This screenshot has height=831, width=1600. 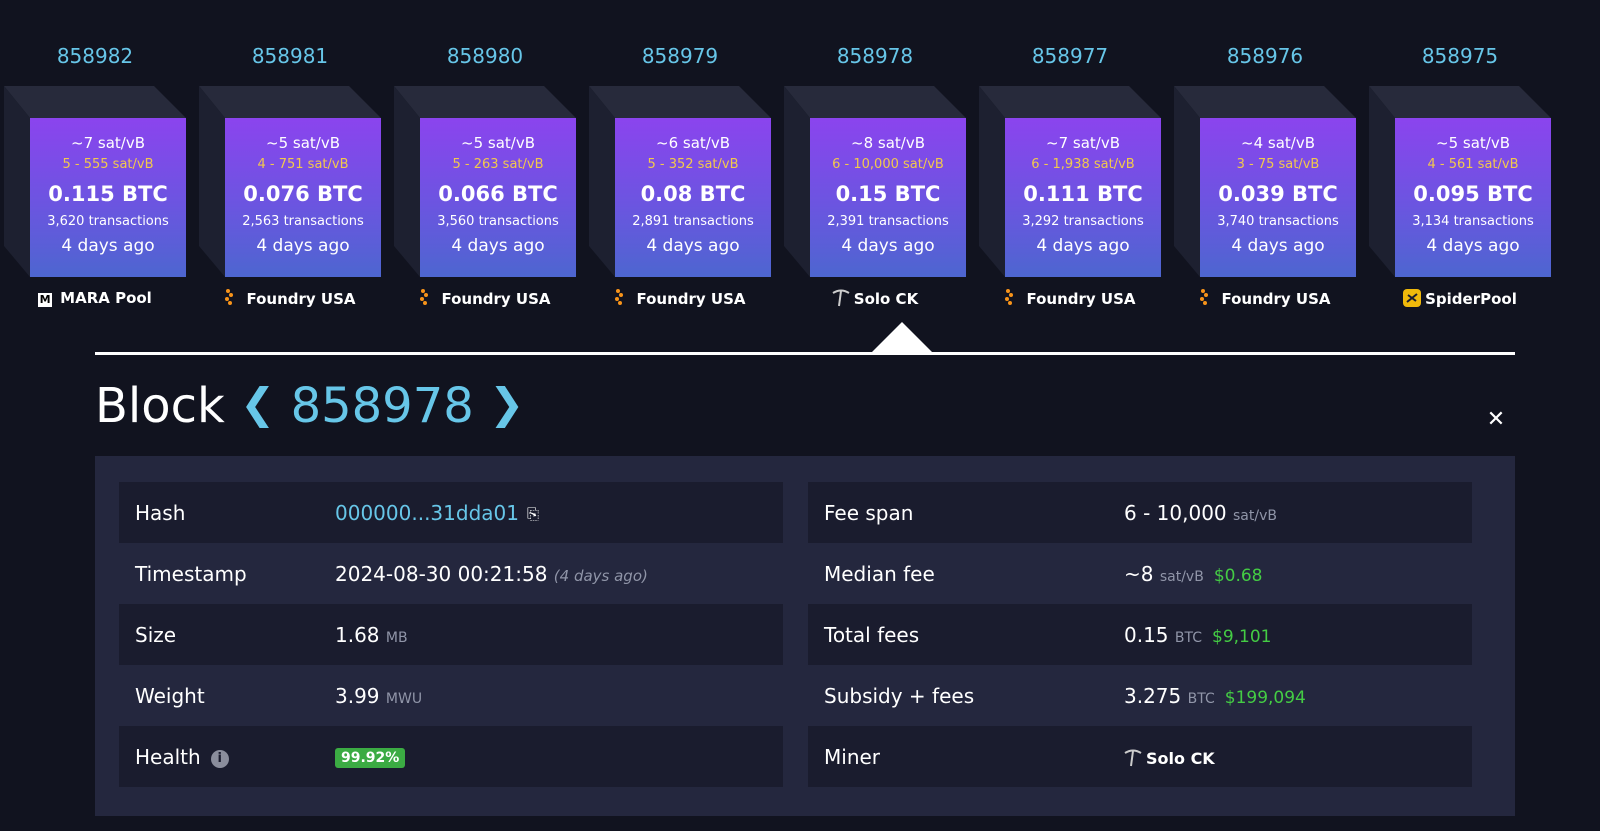 I want to click on block-height: 858980, so click(x=485, y=56).